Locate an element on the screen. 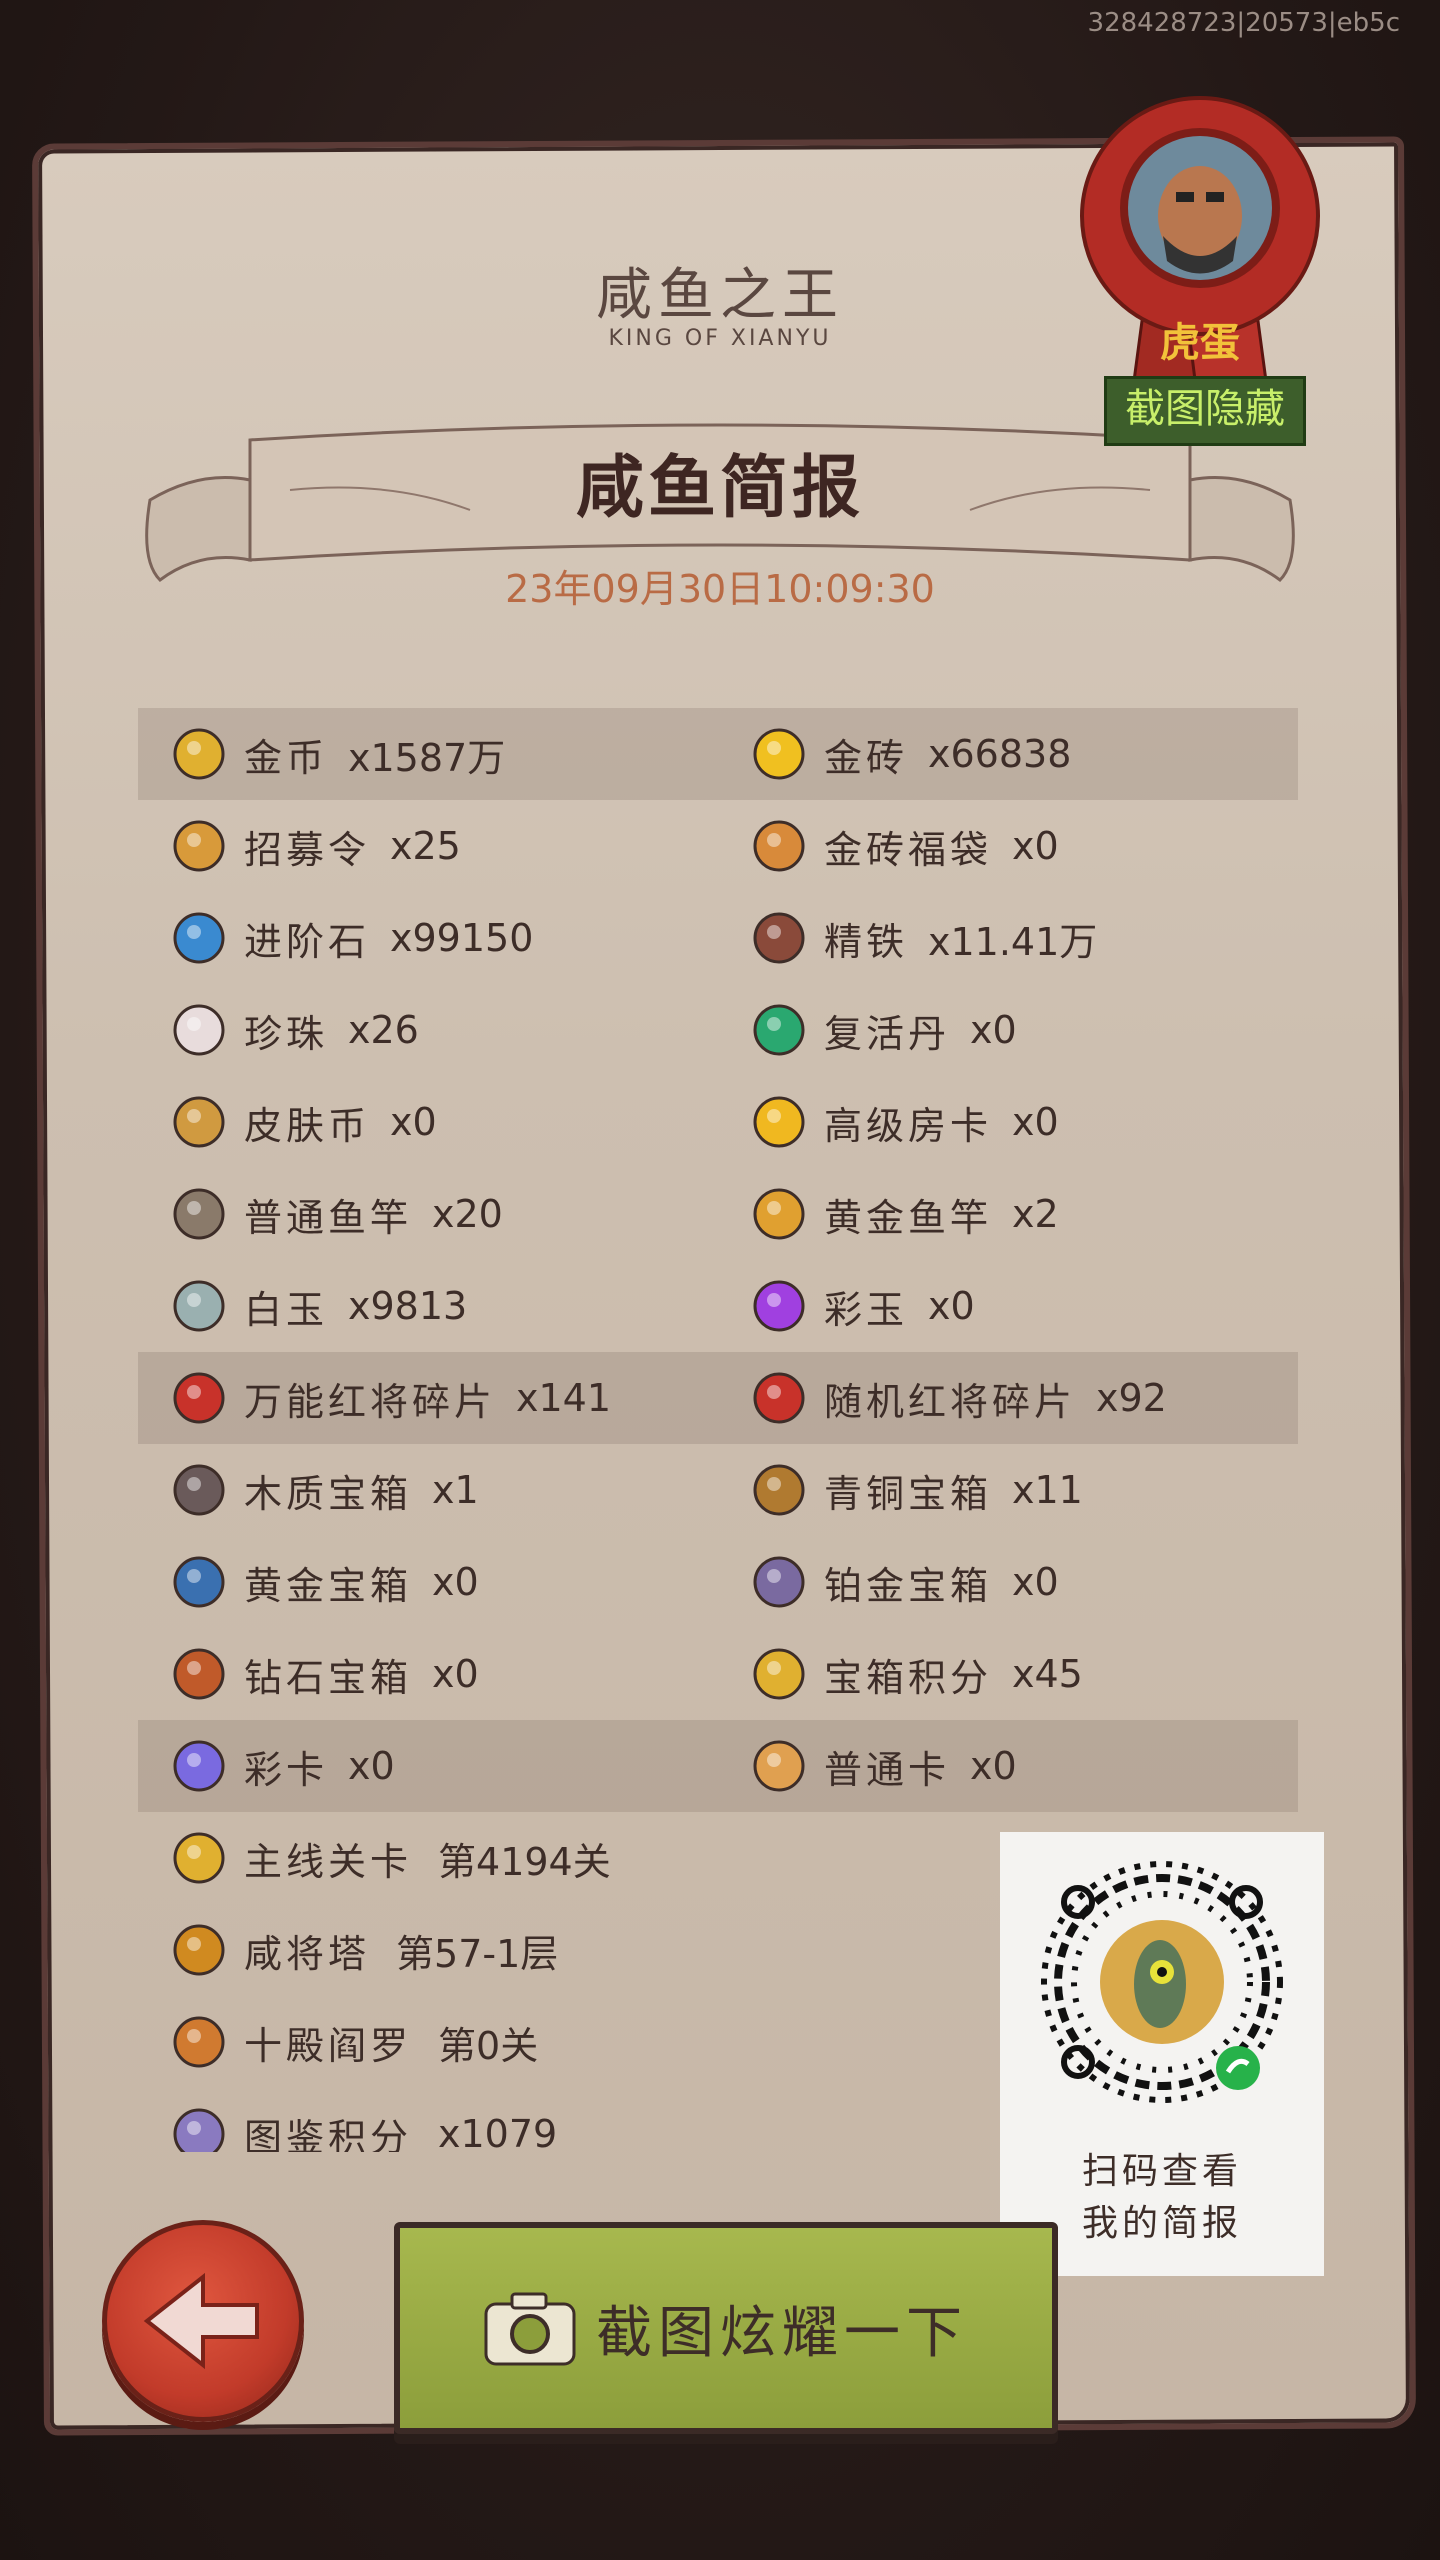 Image resolution: width=1440 pixels, height=2560 pixels. resource-row: 木质宝箱 x1 青铜宝箱 x11 is located at coordinates (718, 1490).